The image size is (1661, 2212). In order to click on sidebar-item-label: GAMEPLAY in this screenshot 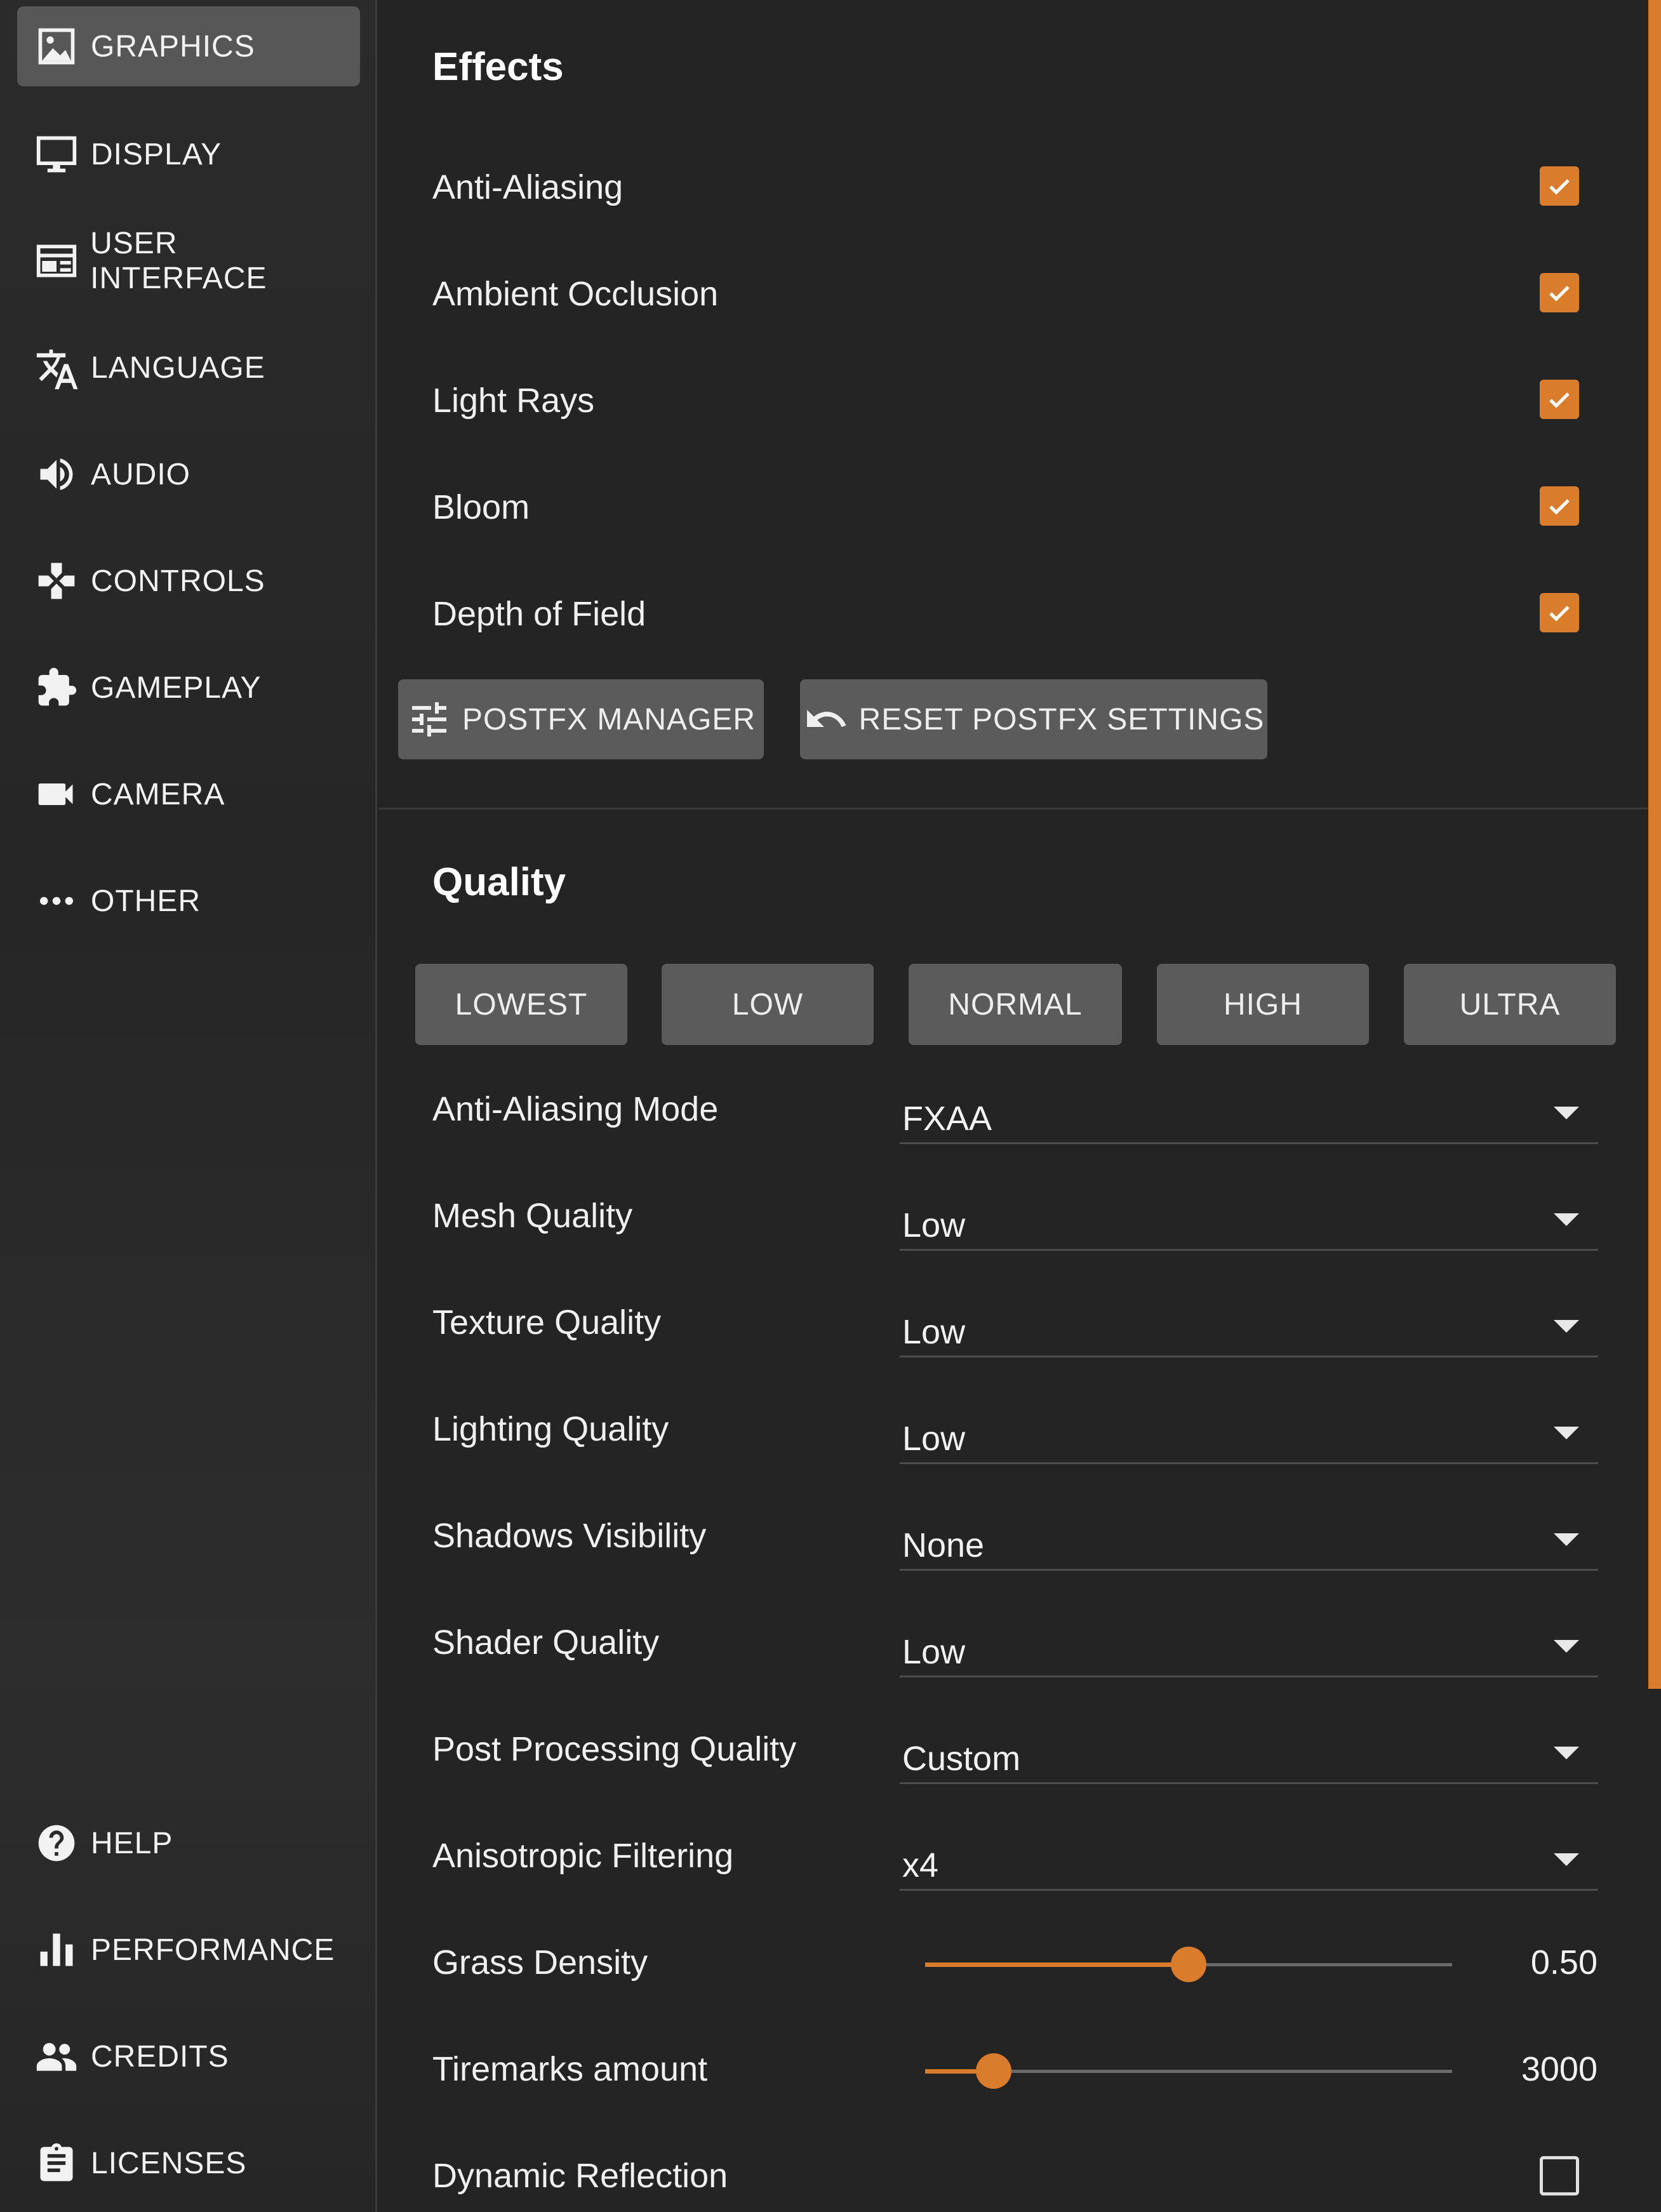, I will do `click(176, 687)`.